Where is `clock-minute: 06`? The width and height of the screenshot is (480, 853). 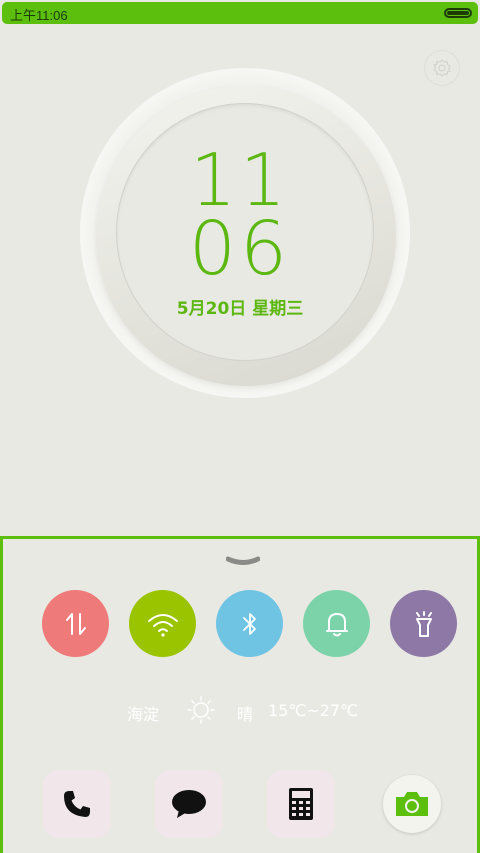
clock-minute: 06 is located at coordinates (240, 249).